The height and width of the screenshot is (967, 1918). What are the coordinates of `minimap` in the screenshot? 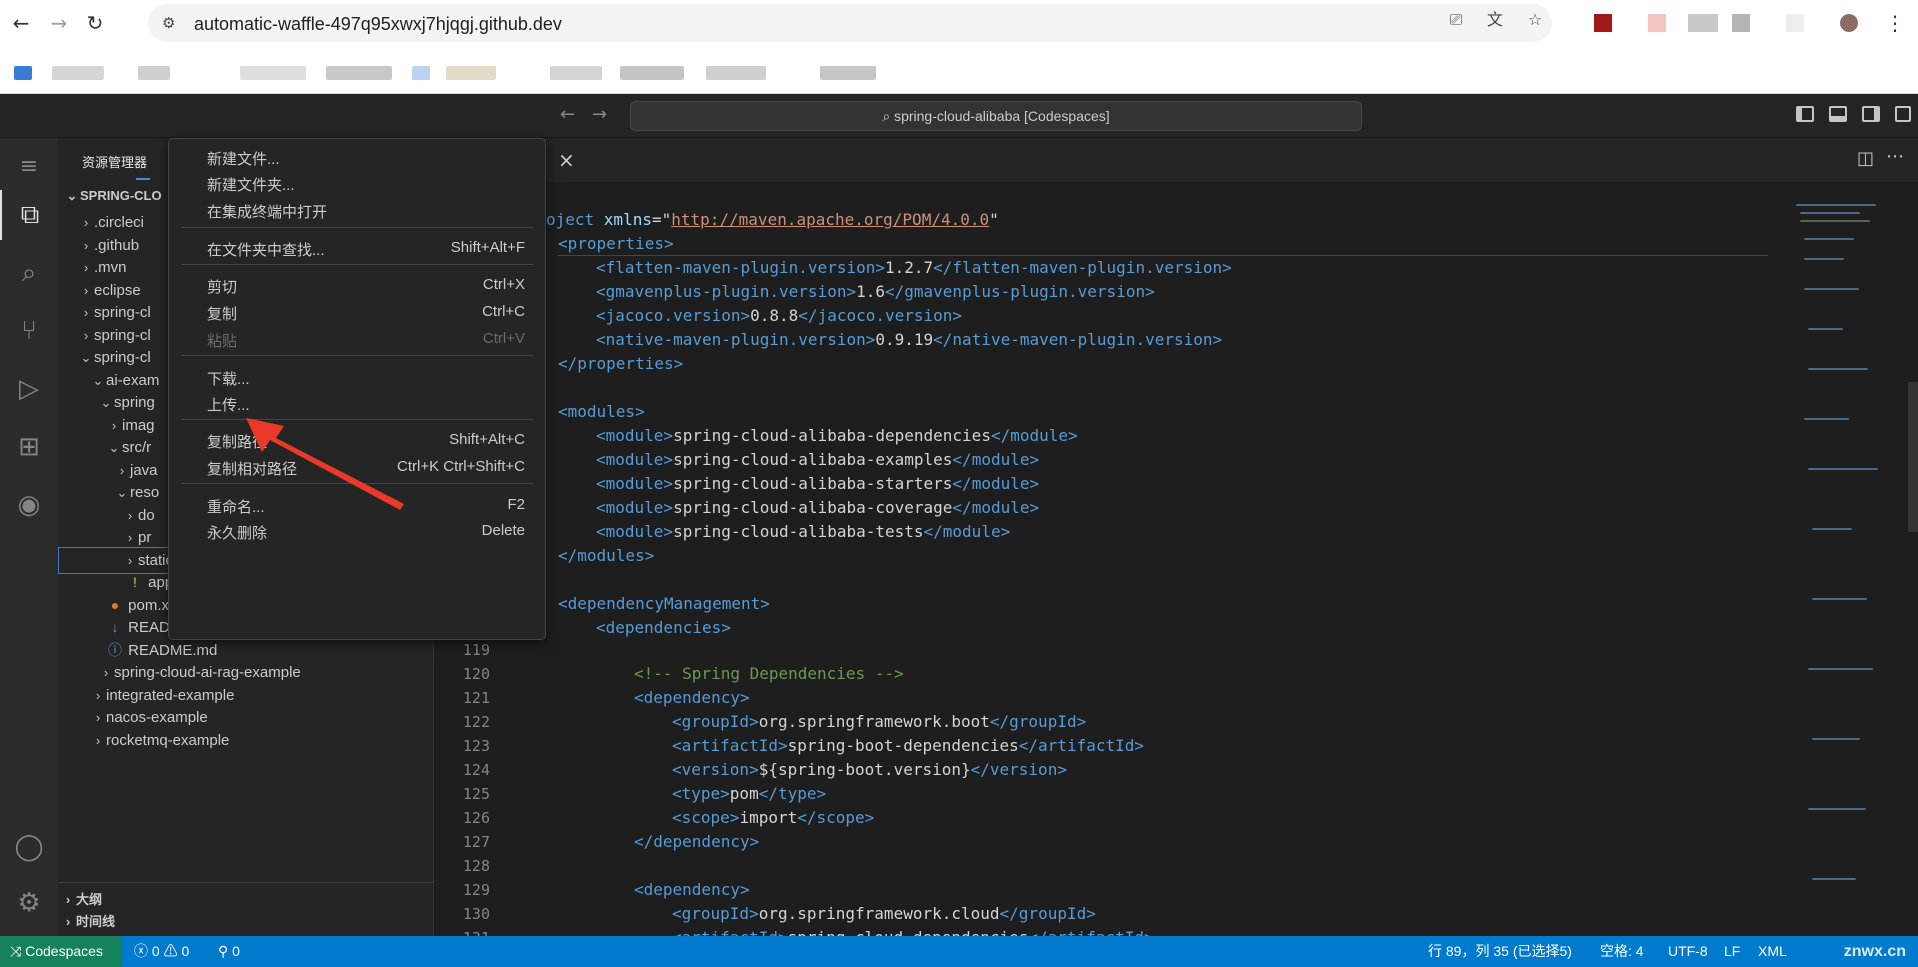 It's located at (1841, 558).